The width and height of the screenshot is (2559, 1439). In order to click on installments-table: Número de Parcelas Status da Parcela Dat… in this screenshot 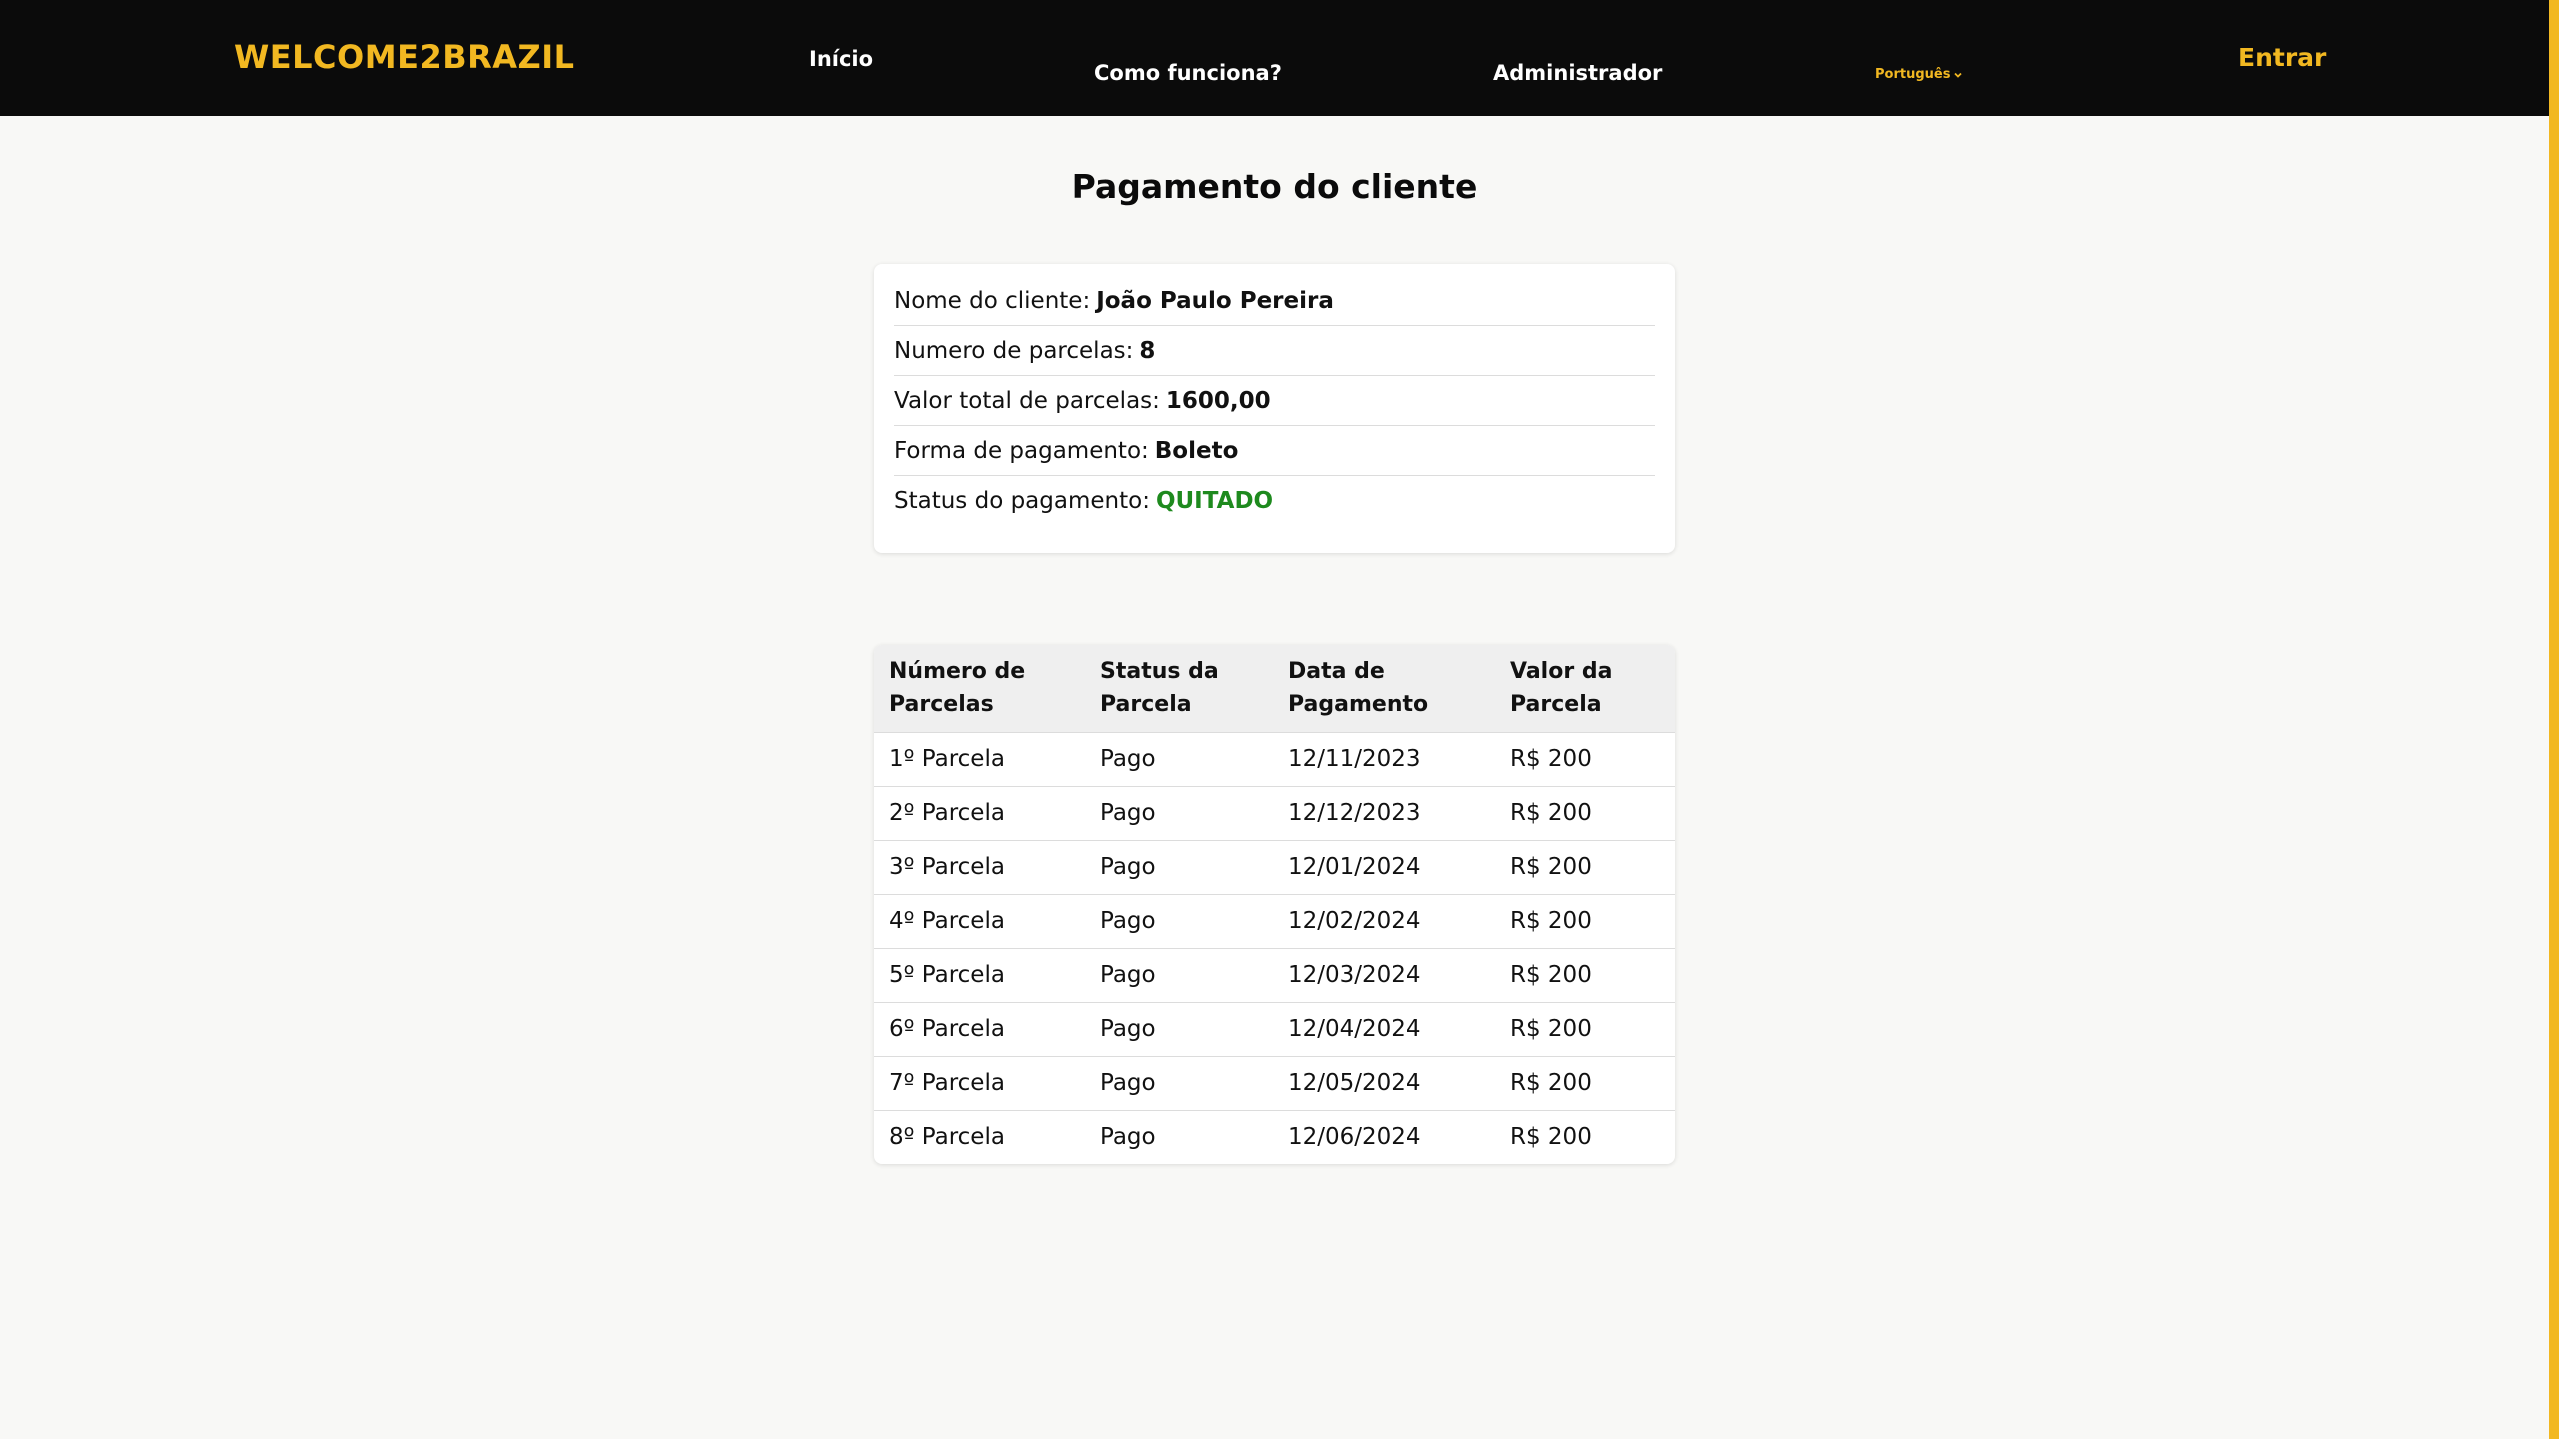, I will do `click(1274, 904)`.